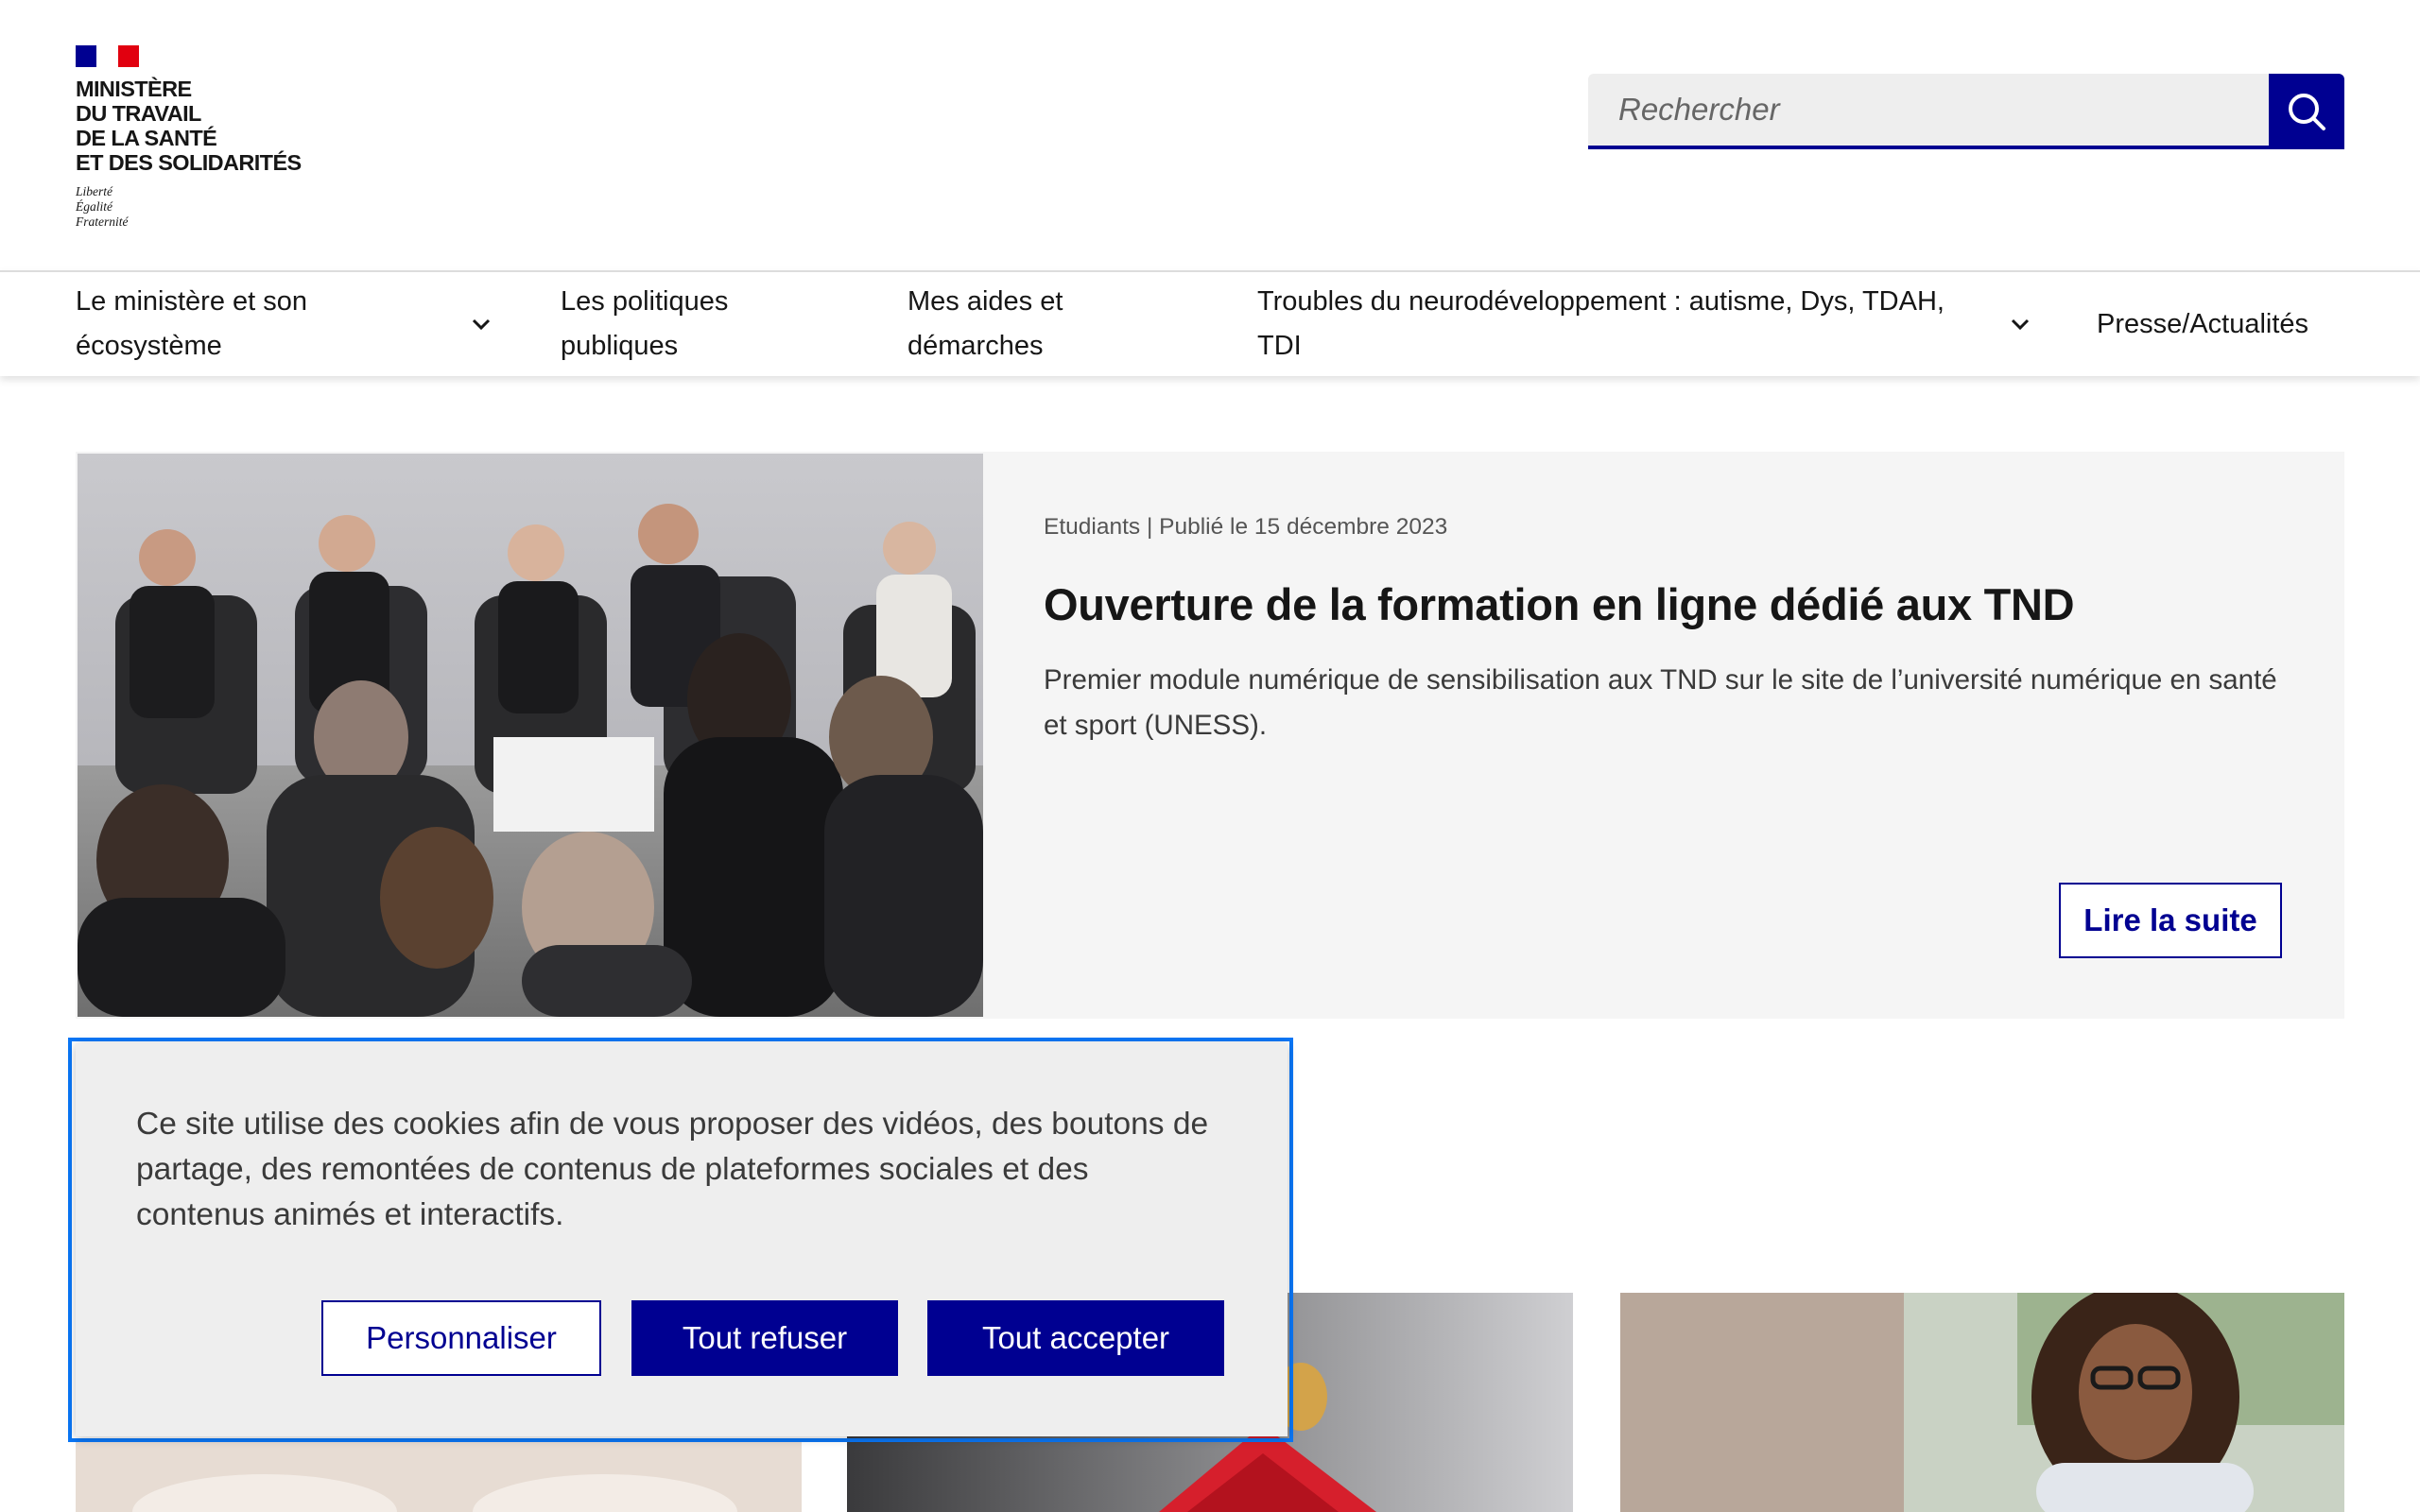  What do you see at coordinates (645, 301) in the screenshot?
I see `nav-label-line: Les politiques` at bounding box center [645, 301].